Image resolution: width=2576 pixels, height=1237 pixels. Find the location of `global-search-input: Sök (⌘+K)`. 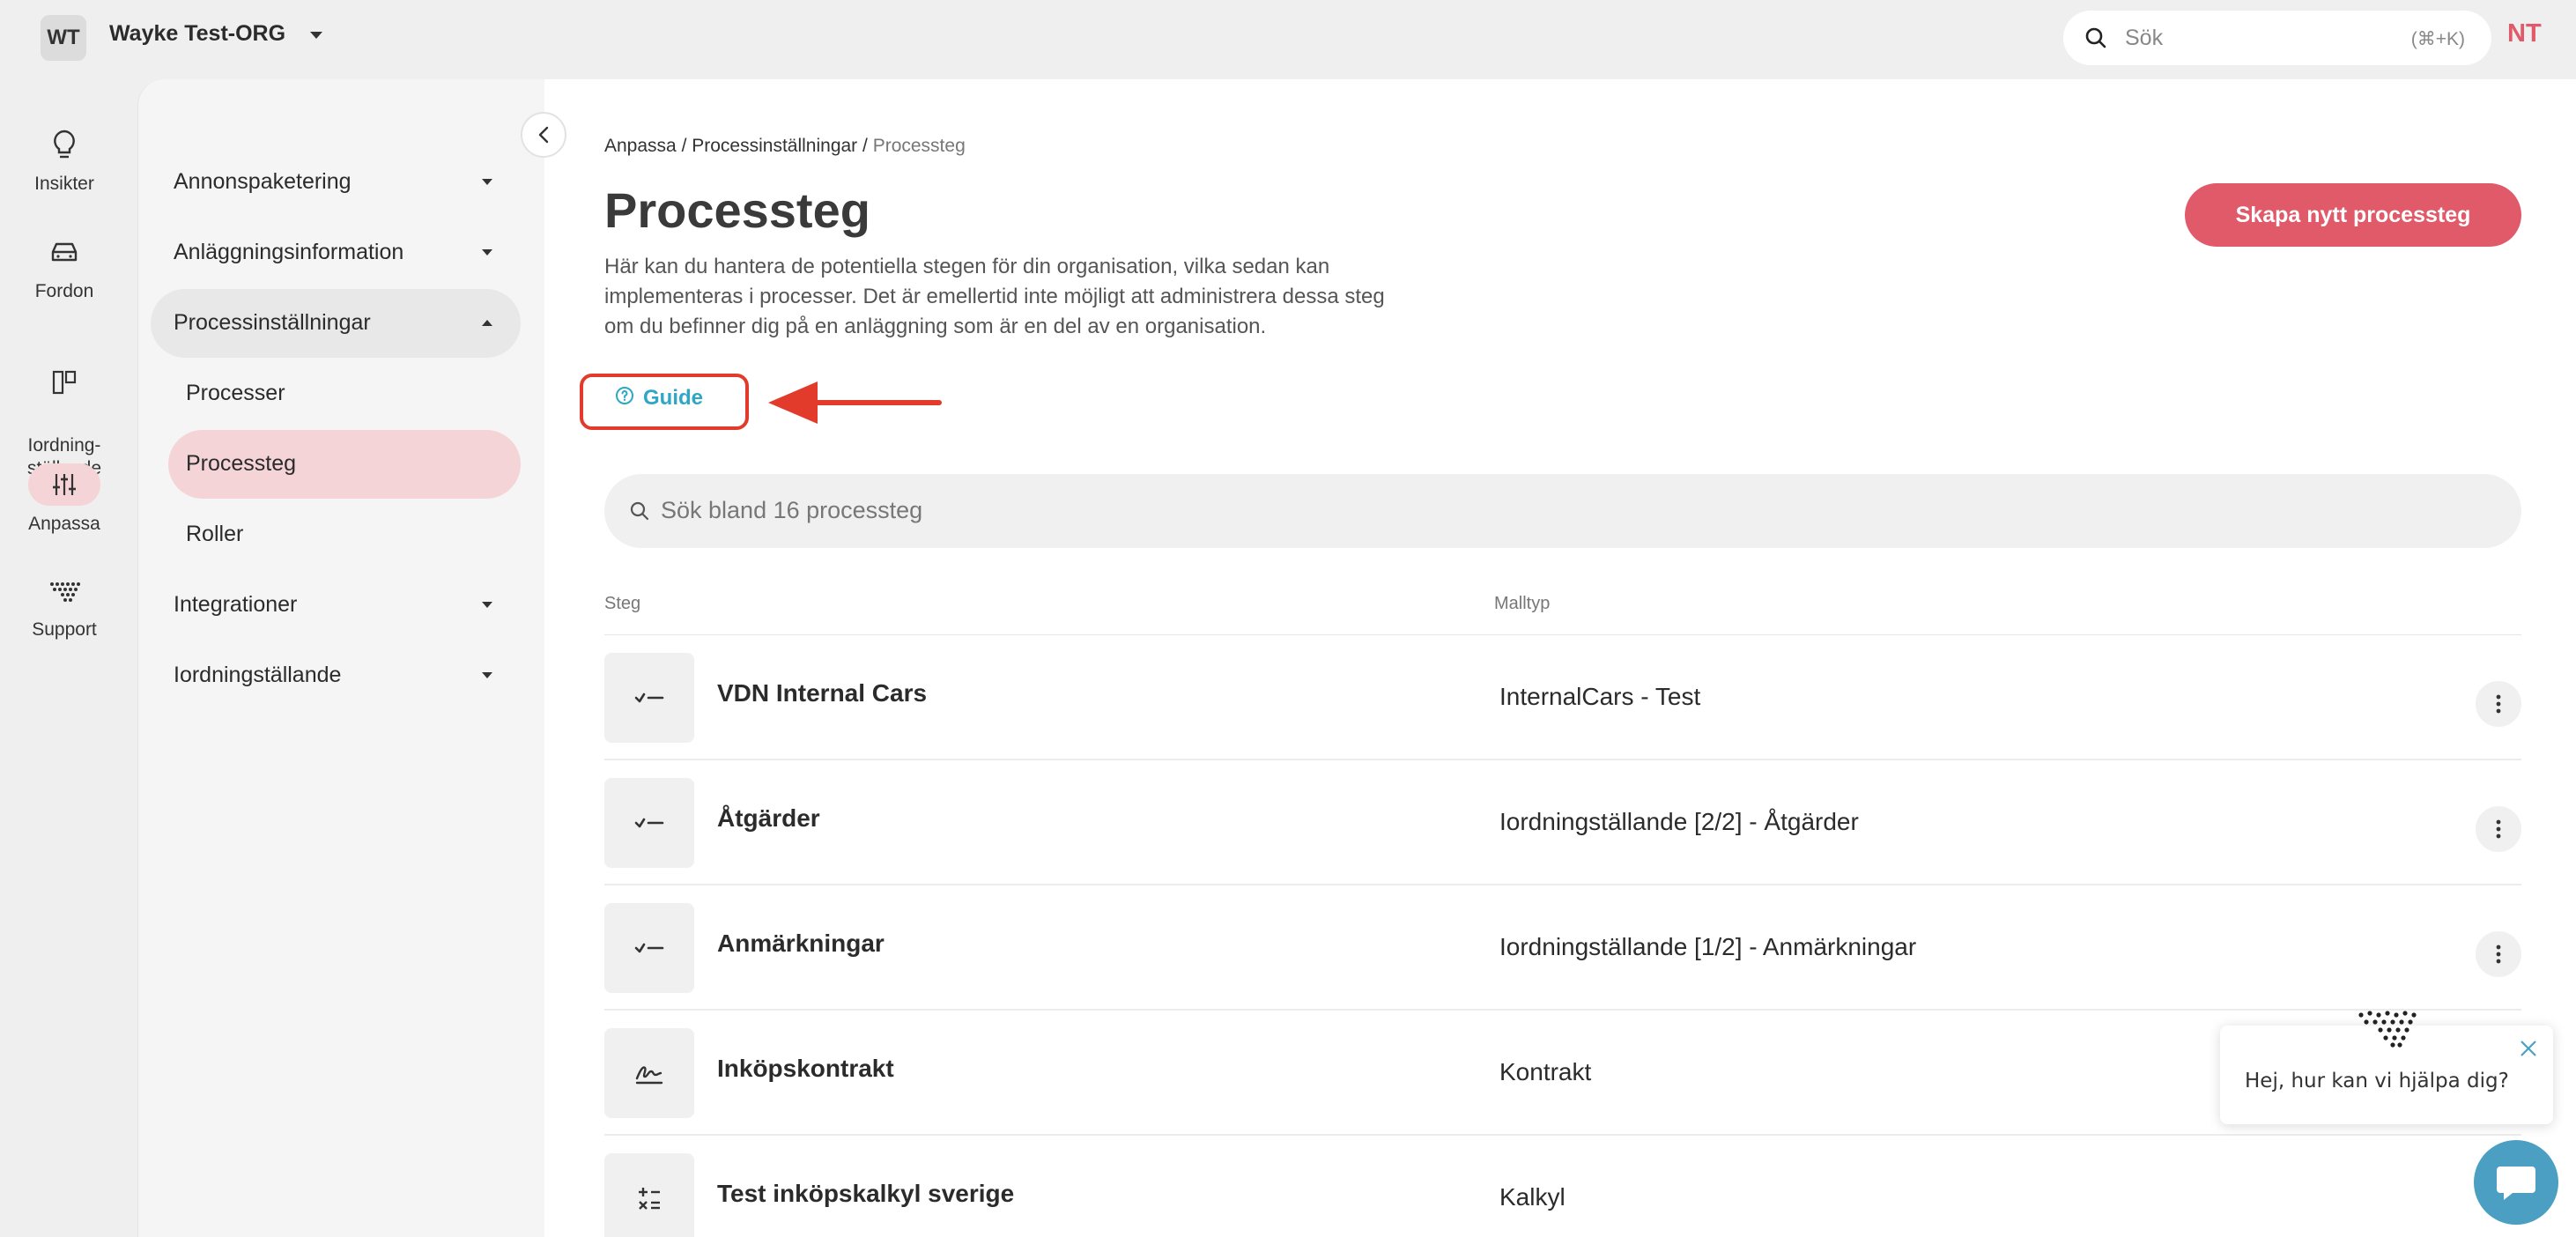

global-search-input: Sök (⌘+K) is located at coordinates (2277, 38).